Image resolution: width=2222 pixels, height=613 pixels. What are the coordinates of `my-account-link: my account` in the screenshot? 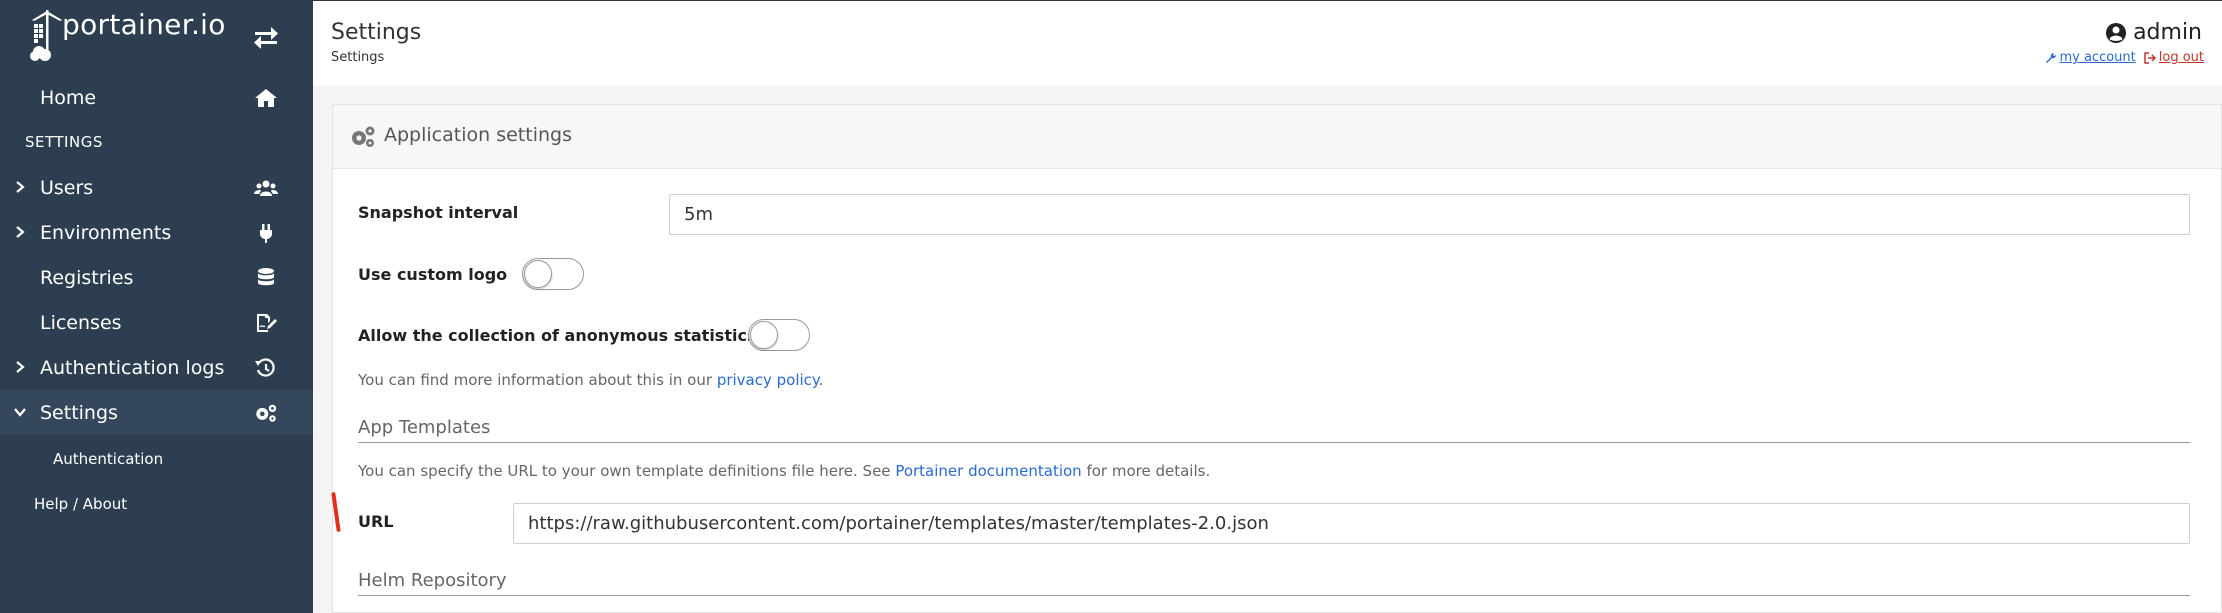 It's located at (2090, 57).